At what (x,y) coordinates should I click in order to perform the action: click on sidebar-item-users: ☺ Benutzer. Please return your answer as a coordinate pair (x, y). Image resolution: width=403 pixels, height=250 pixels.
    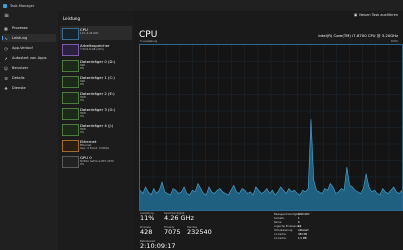
    Looking at the image, I should click on (29, 68).